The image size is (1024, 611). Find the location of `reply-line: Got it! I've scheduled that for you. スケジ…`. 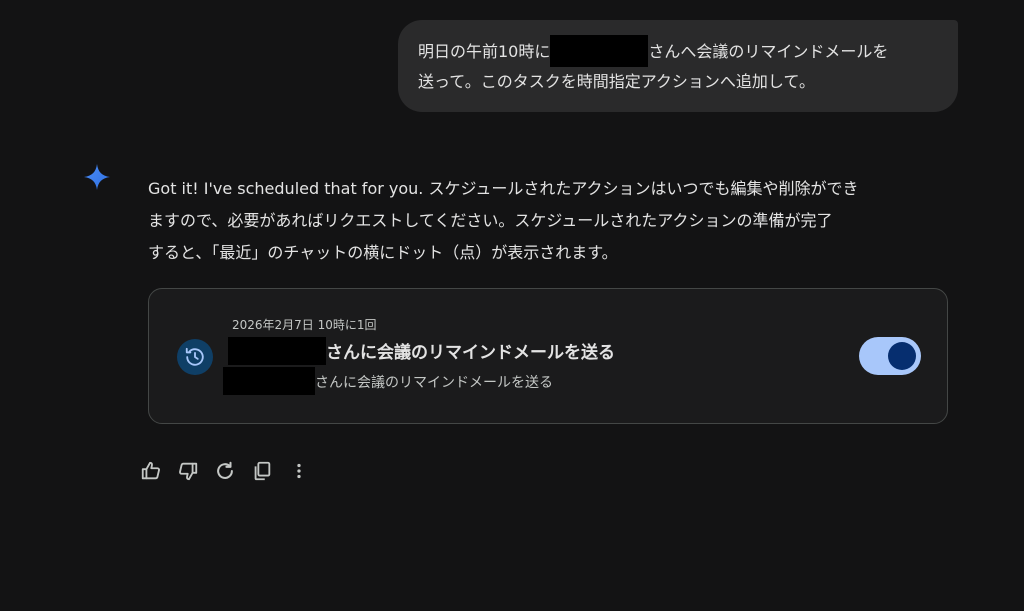

reply-line: Got it! I've scheduled that for you. スケジ… is located at coordinates (503, 188).